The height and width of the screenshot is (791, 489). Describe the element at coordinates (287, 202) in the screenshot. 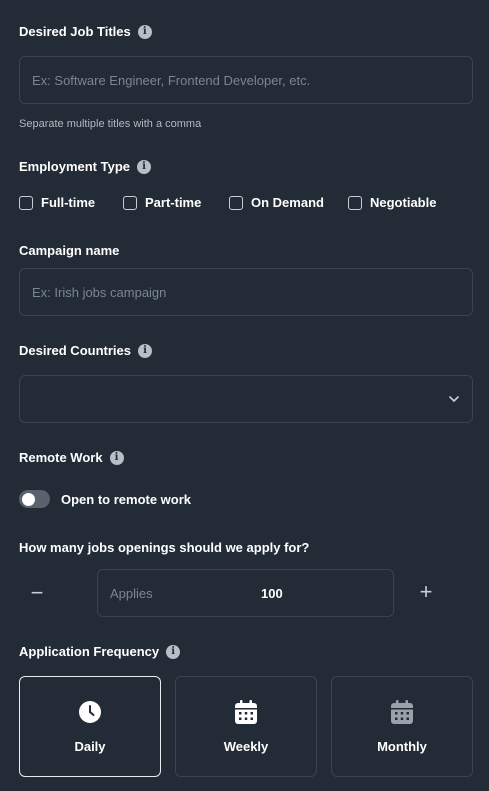

I see `checkbox-label: On Demand` at that location.